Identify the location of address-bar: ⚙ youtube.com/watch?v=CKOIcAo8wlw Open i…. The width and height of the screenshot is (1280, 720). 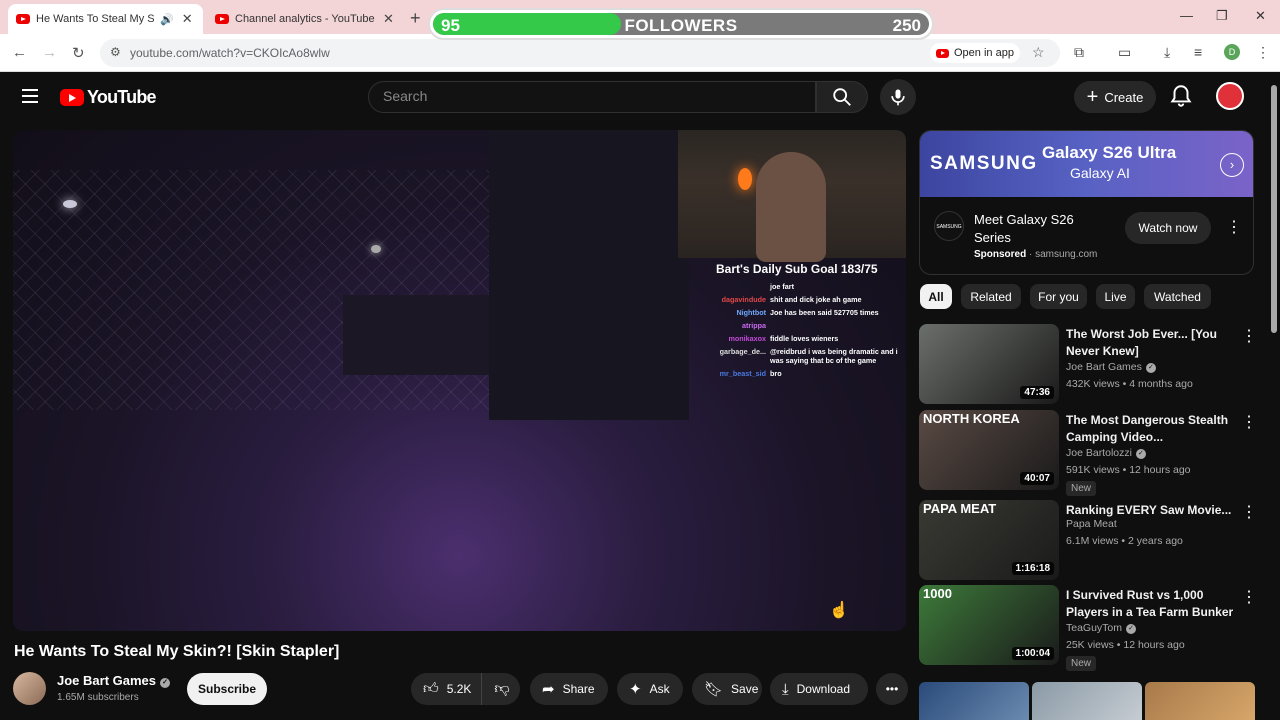
(580, 53).